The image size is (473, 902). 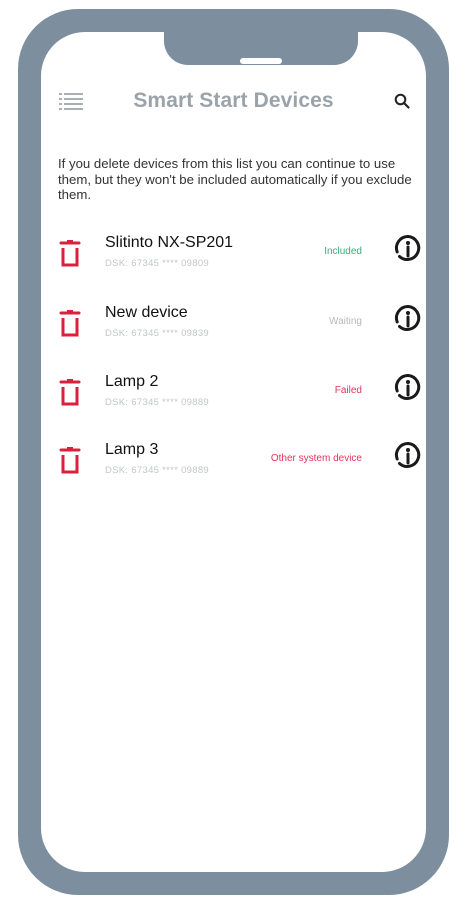 I want to click on device-status: Waiting, so click(x=345, y=321).